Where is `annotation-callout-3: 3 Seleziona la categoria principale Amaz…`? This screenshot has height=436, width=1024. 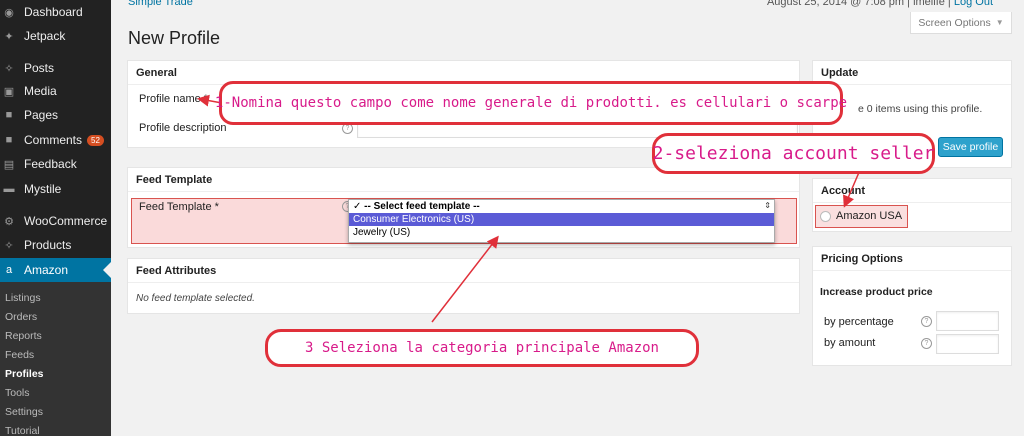 annotation-callout-3: 3 Seleziona la categoria principale Amaz… is located at coordinates (482, 348).